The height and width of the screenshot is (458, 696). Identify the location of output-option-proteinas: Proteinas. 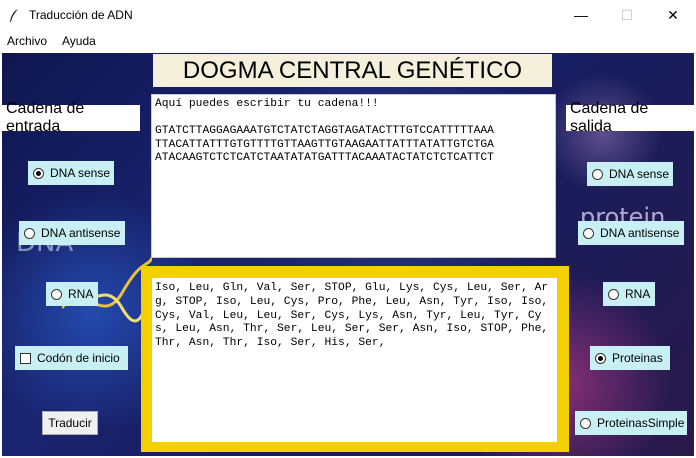
(630, 358).